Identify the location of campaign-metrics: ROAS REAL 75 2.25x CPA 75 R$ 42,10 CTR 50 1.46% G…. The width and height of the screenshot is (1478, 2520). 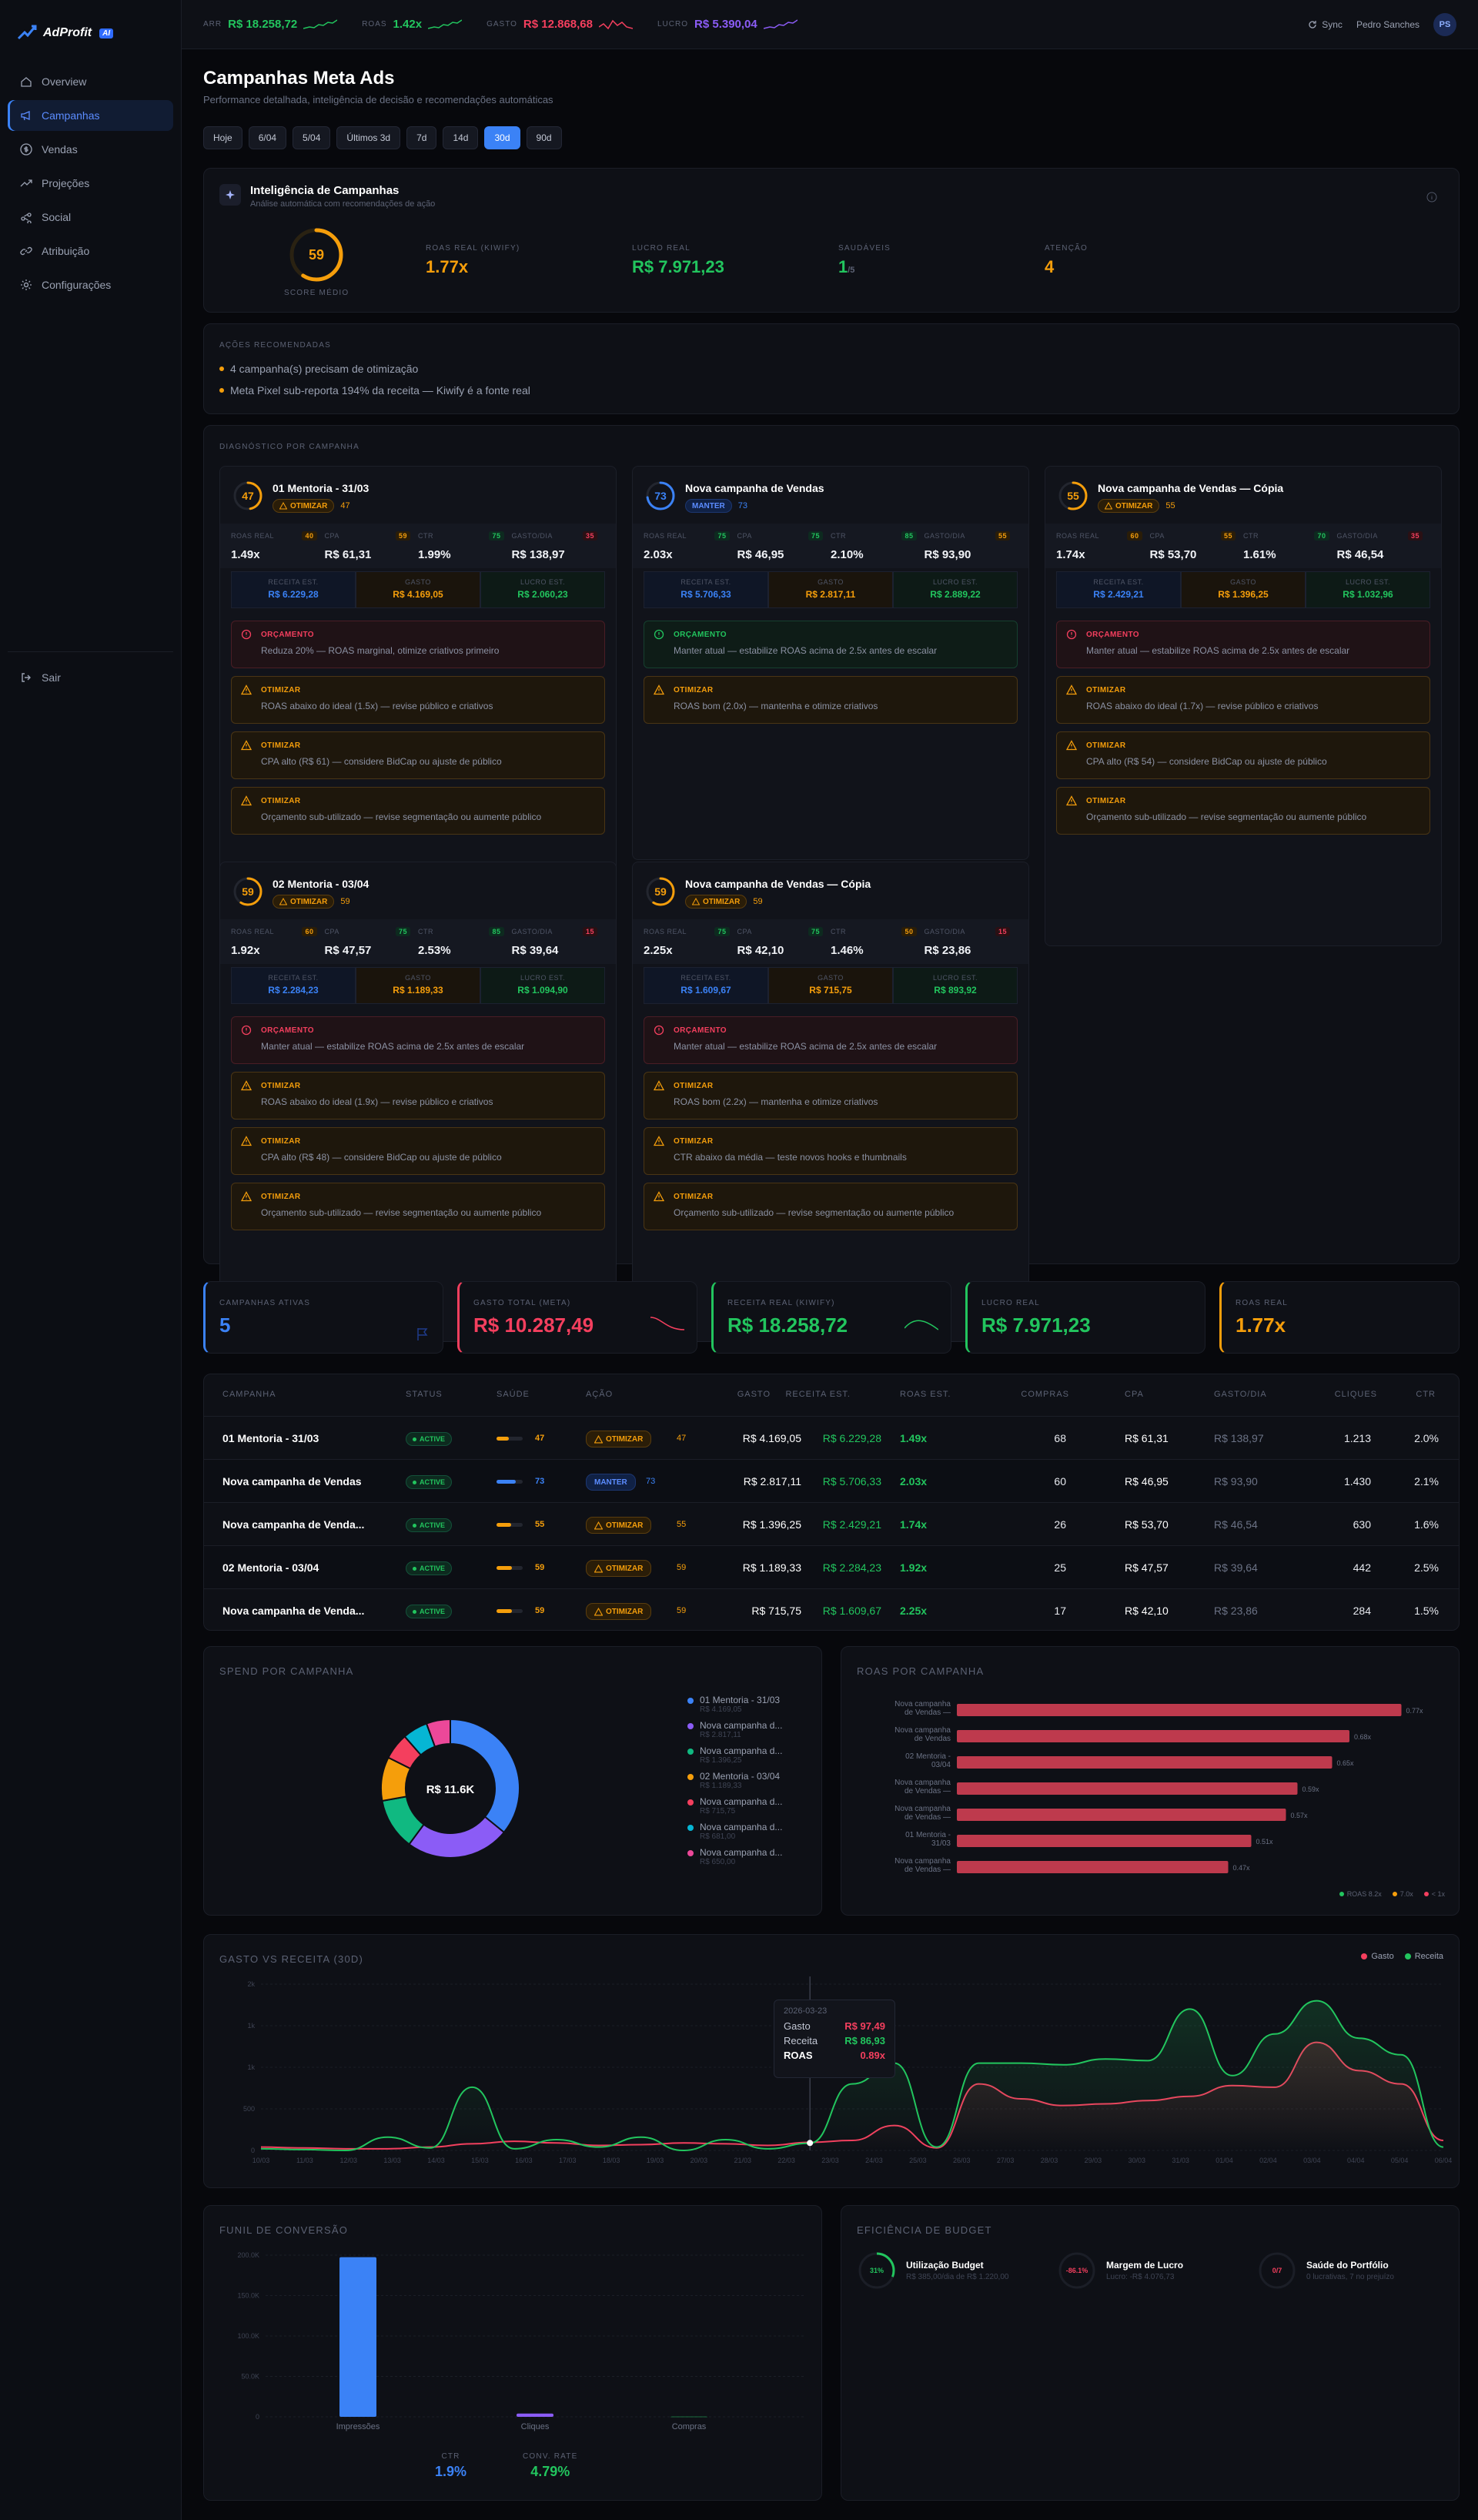
(831, 941).